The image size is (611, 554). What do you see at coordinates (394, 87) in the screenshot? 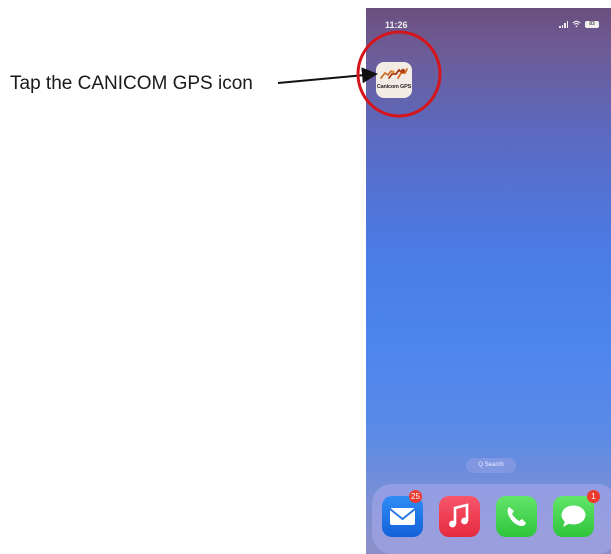
I see `app-icon-label: Canicom GPS` at bounding box center [394, 87].